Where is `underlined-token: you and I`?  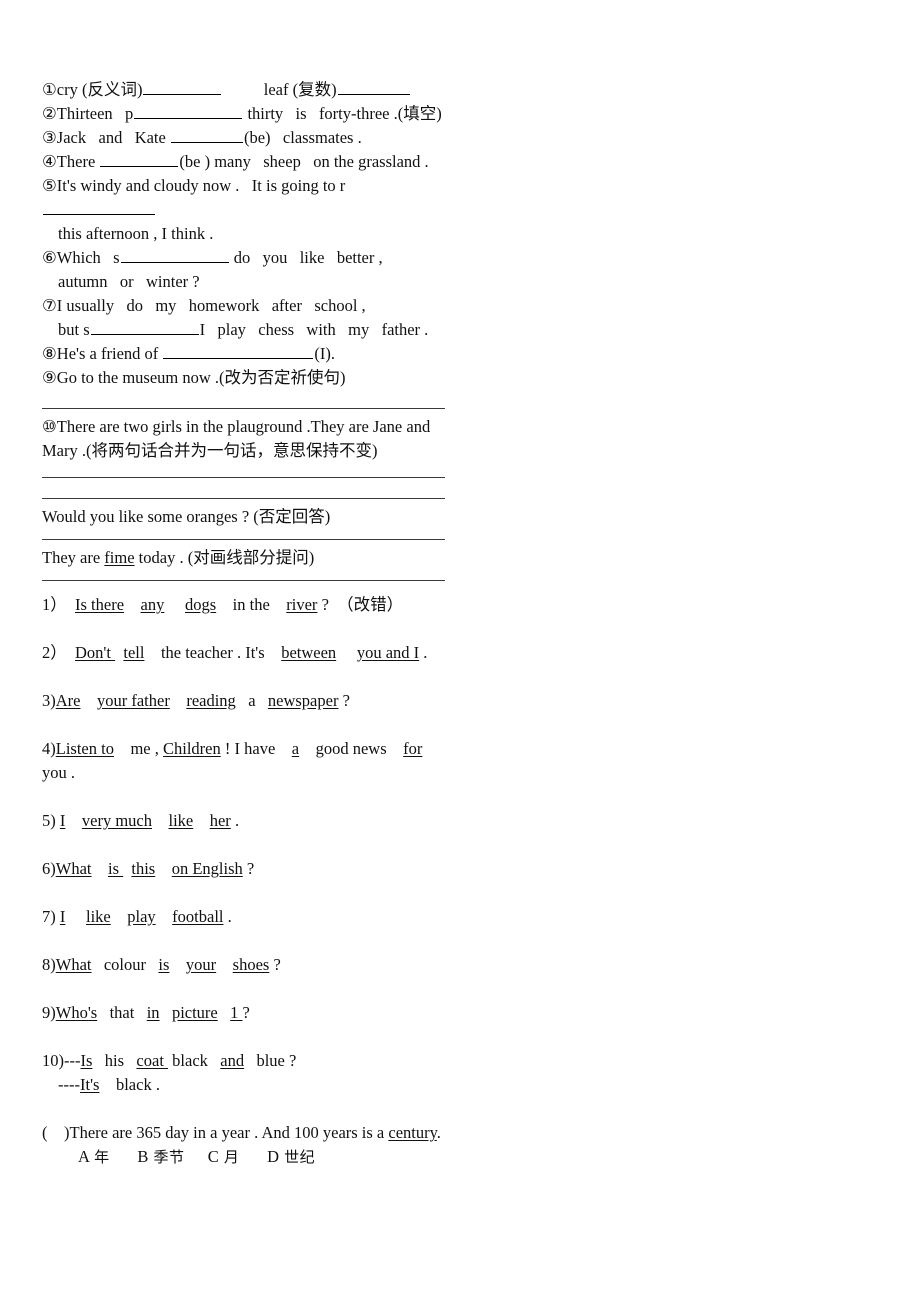 underlined-token: you and I is located at coordinates (388, 652).